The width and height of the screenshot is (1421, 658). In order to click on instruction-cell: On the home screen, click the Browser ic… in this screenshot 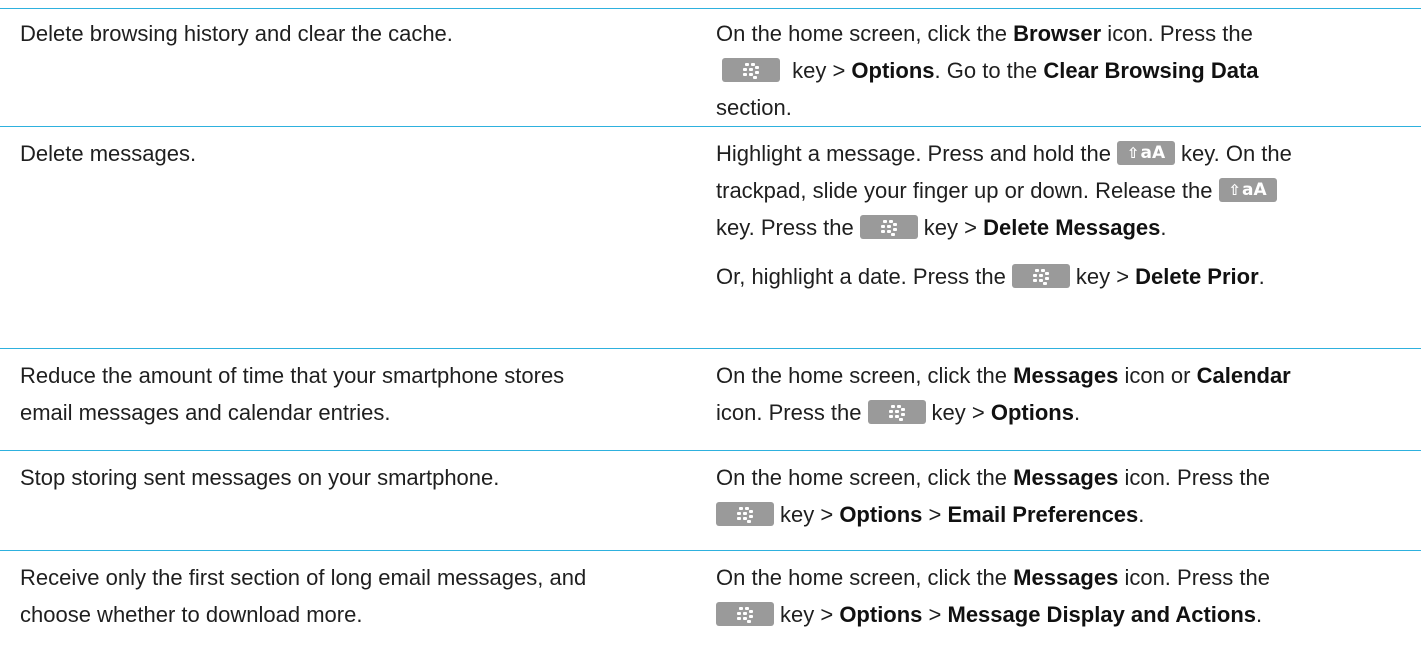, I will do `click(1061, 70)`.